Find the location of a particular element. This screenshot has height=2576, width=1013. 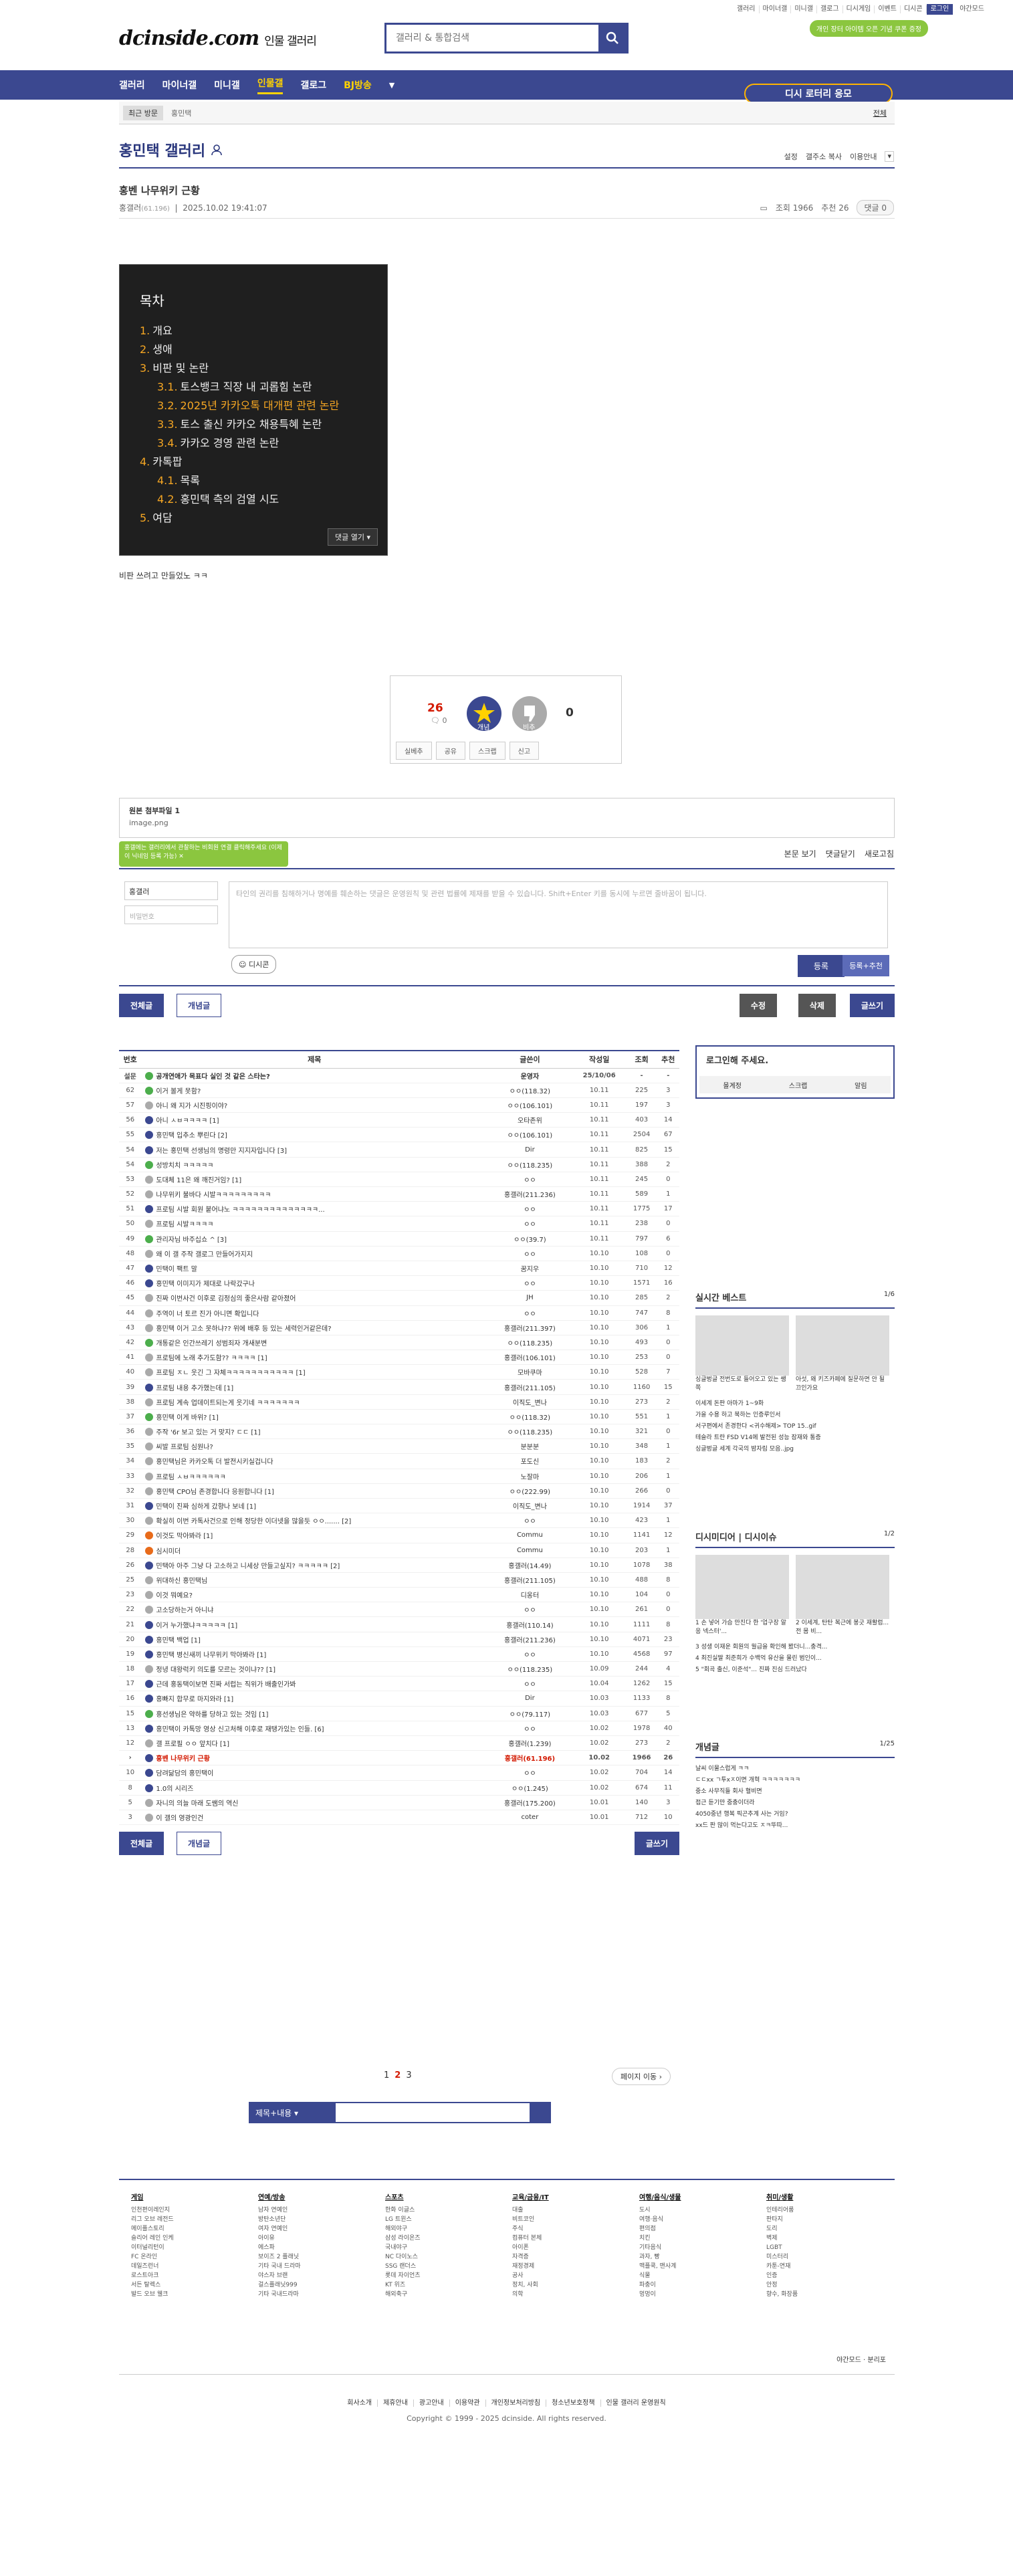

row-title-text: 민택이 진짜 심하게 갔향나 보네 [1] is located at coordinates (206, 1507).